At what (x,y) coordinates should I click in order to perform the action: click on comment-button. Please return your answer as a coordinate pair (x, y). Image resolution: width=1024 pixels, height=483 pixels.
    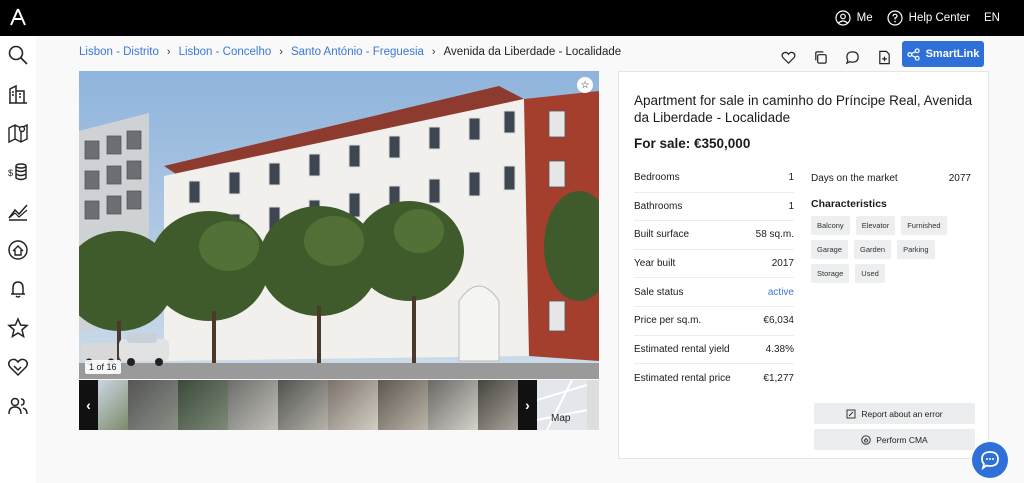
    Looking at the image, I should click on (852, 57).